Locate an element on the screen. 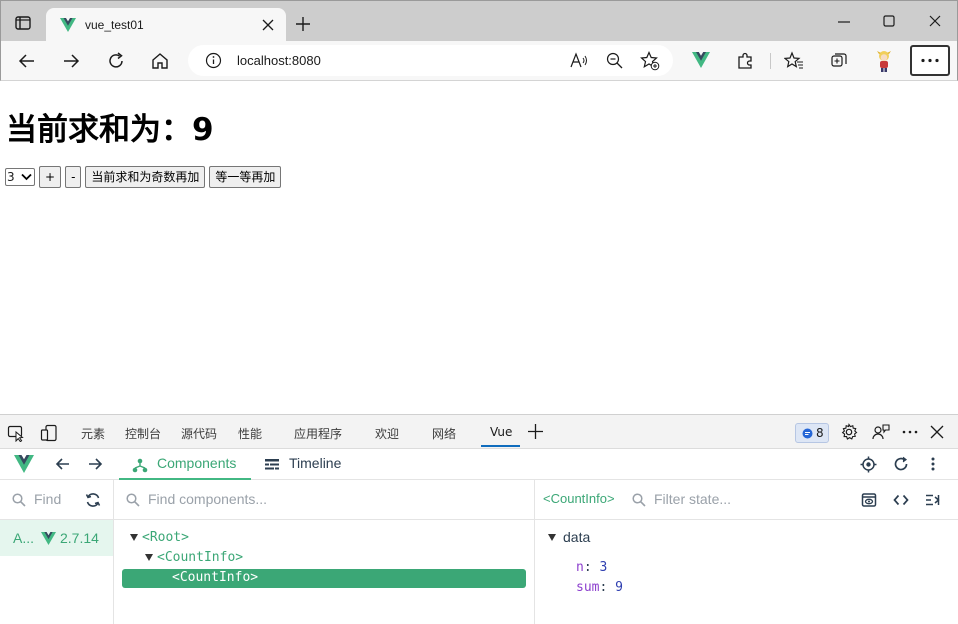 The image size is (958, 624). url-text: localhost:8080 is located at coordinates (279, 60).